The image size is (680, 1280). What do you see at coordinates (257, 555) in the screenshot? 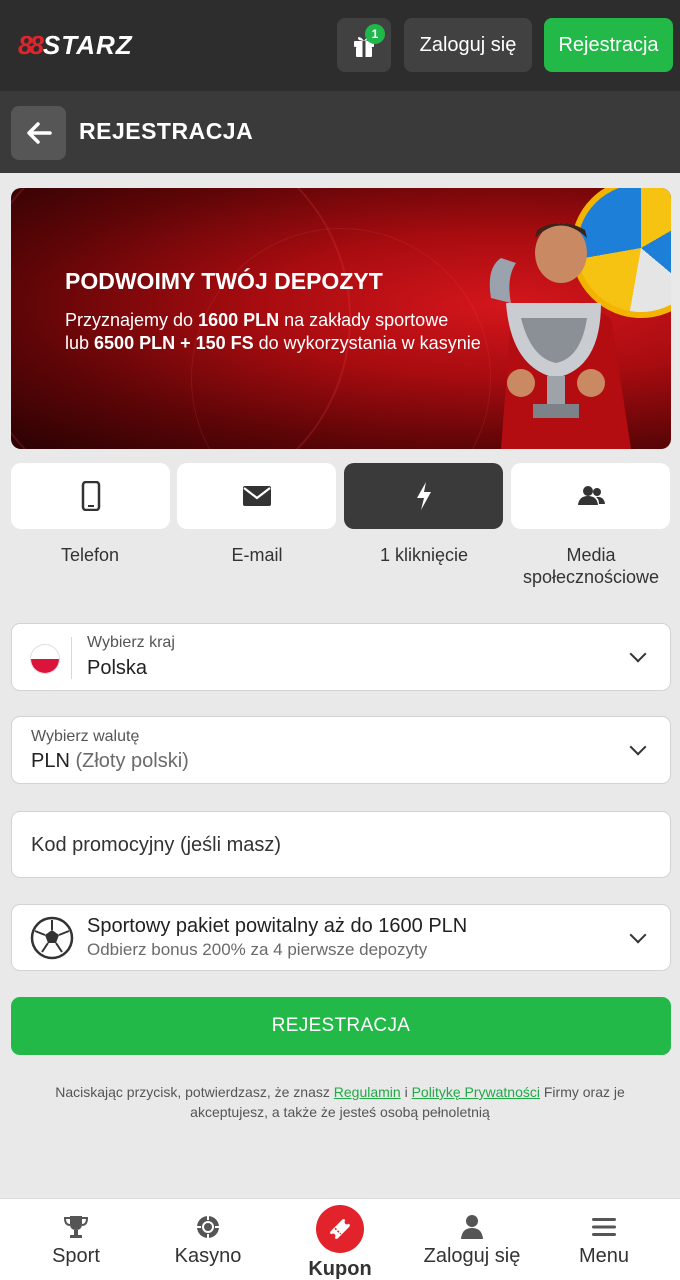
I see `tab-email-label: E-mail` at bounding box center [257, 555].